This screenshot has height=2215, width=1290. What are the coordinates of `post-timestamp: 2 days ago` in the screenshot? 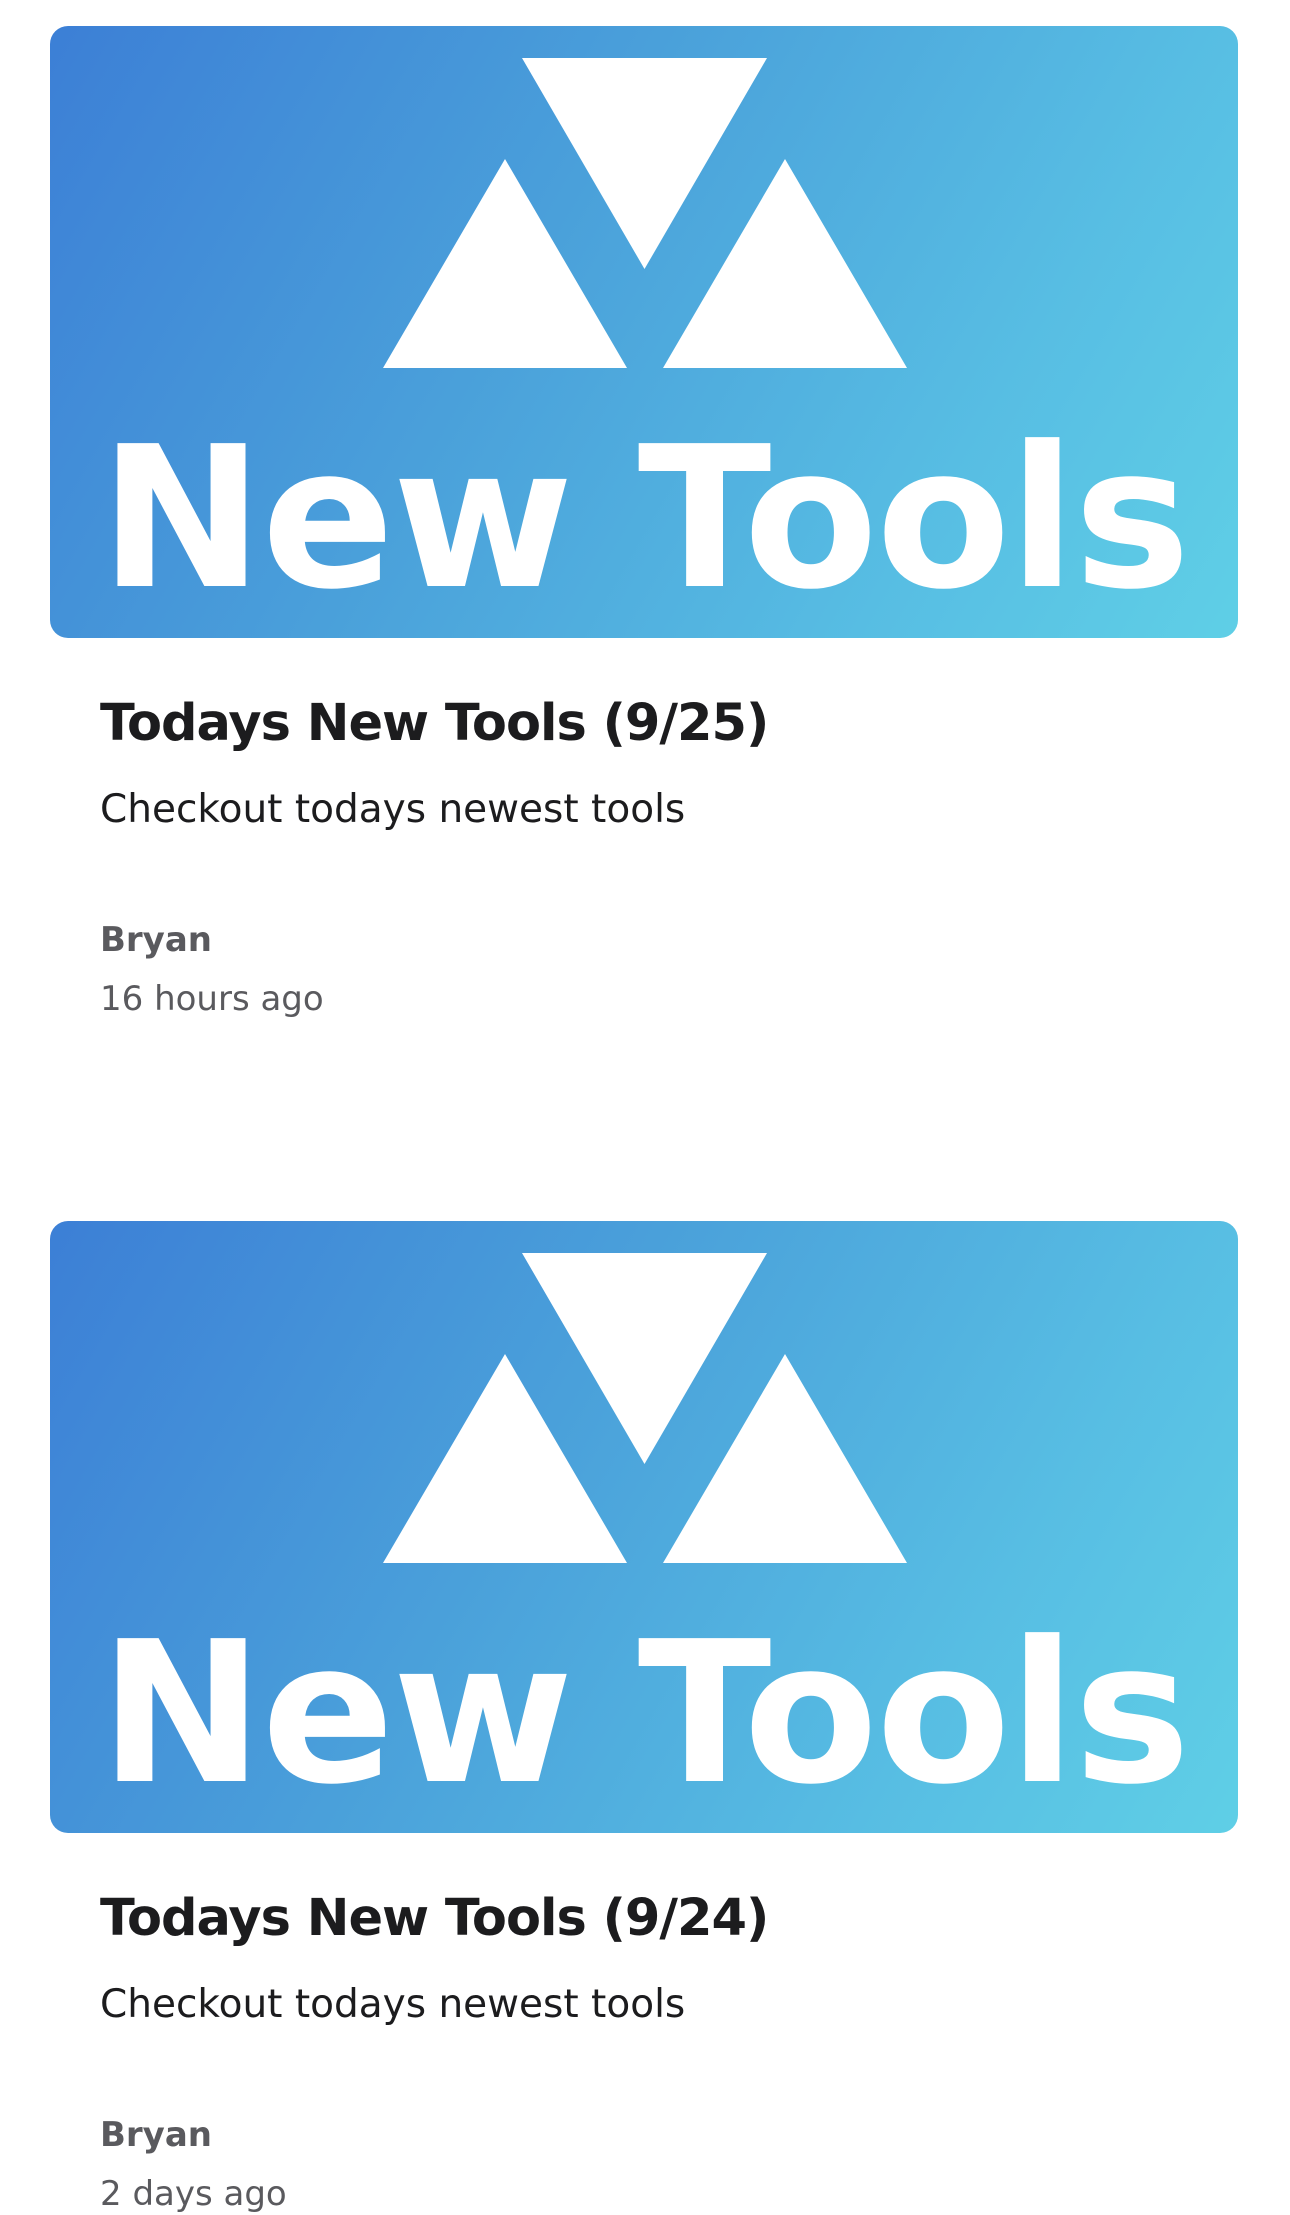 It's located at (193, 2194).